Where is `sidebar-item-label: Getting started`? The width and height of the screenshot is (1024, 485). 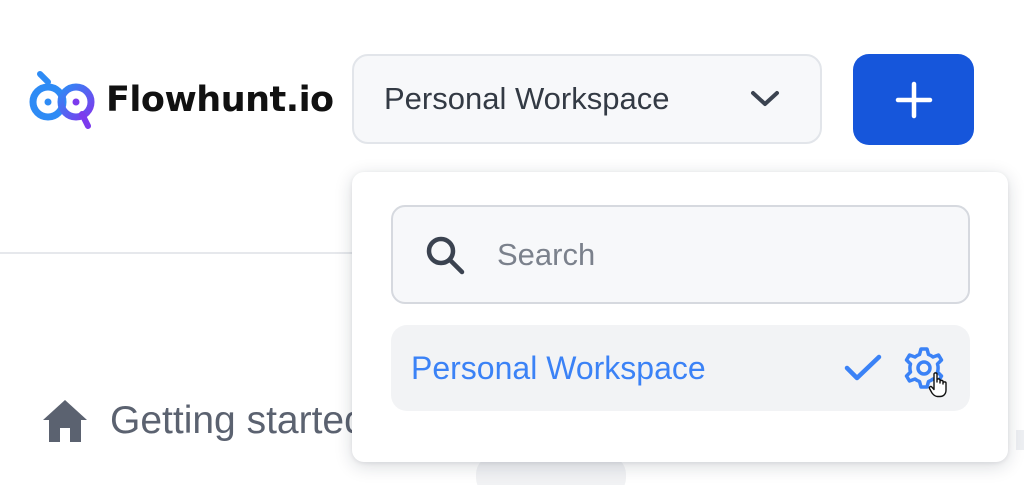
sidebar-item-label: Getting started is located at coordinates (238, 420).